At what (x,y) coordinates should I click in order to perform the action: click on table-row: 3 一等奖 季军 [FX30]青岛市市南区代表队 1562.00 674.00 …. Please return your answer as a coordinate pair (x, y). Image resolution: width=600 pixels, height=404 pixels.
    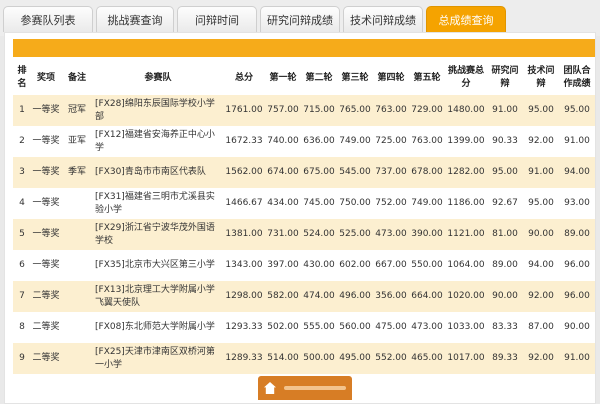
    Looking at the image, I should click on (304, 172).